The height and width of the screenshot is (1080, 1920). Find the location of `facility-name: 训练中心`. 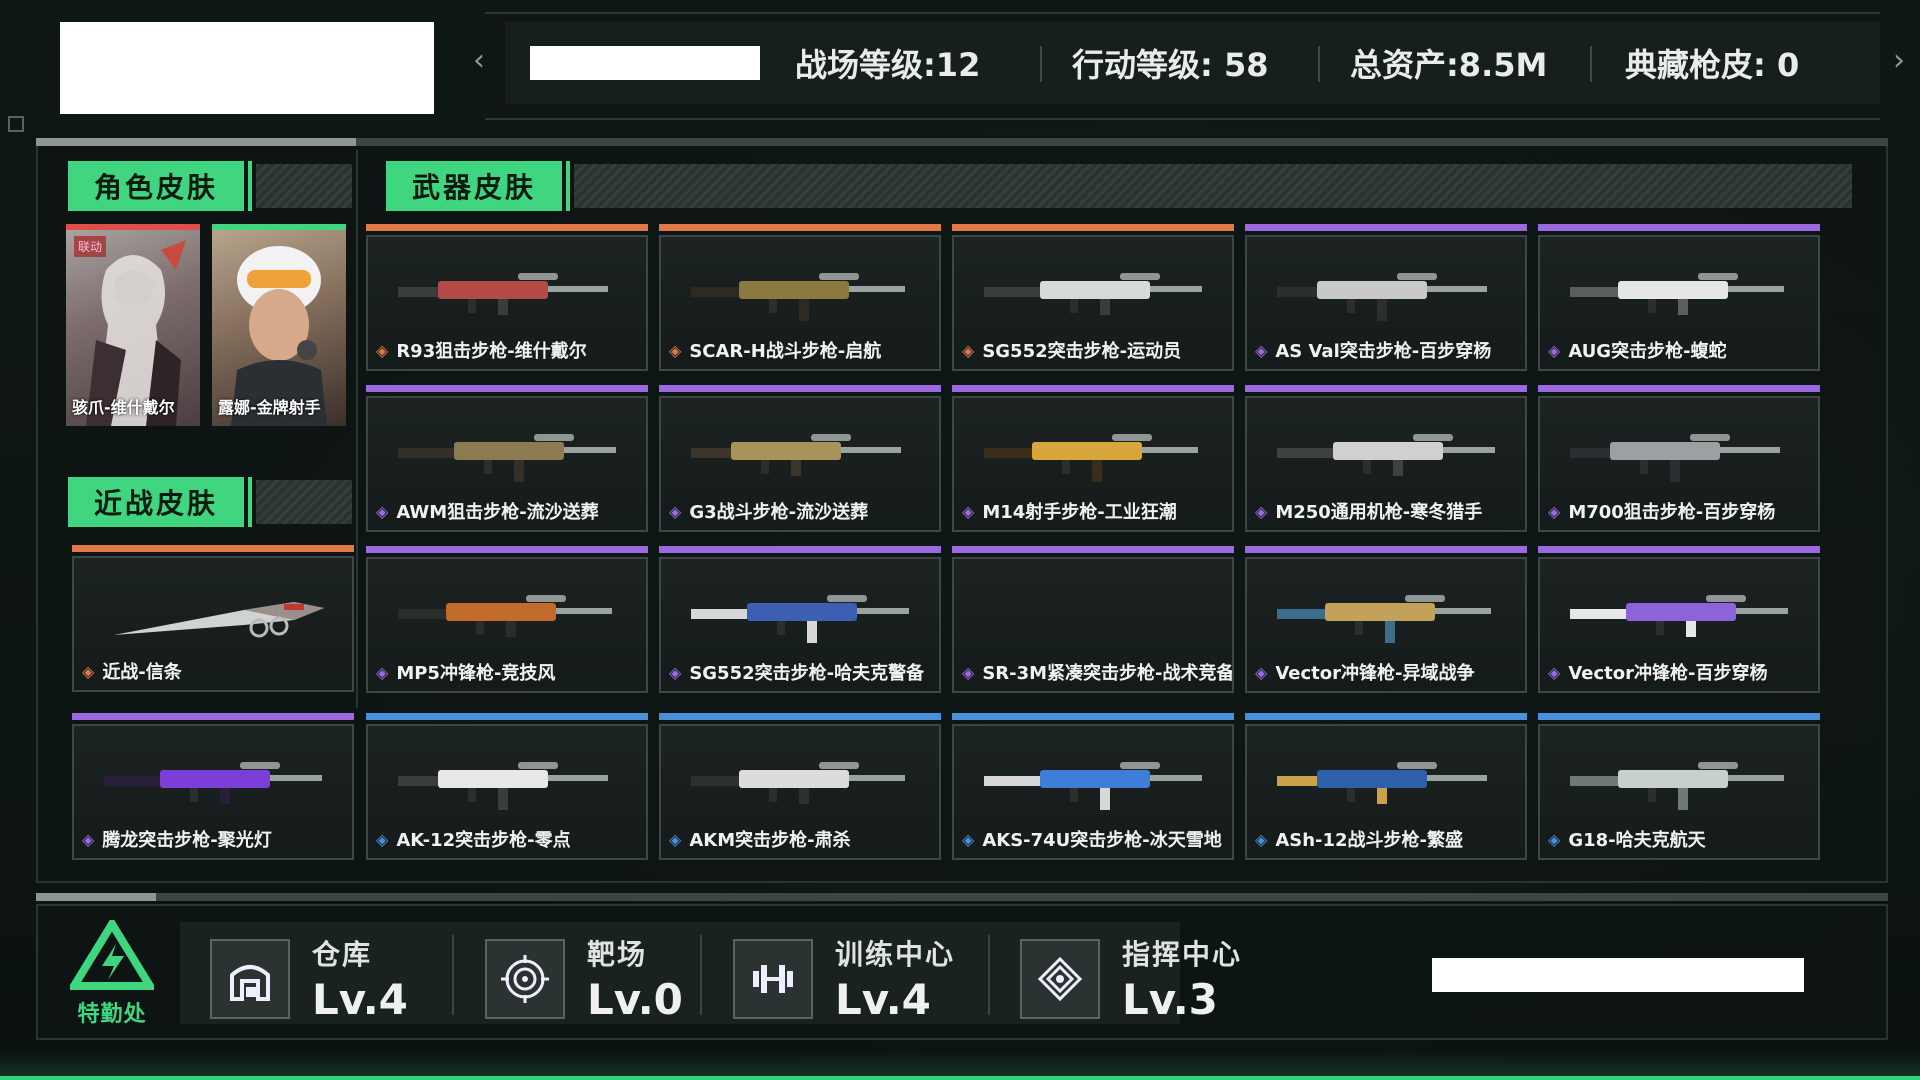

facility-name: 训练中心 is located at coordinates (895, 954).